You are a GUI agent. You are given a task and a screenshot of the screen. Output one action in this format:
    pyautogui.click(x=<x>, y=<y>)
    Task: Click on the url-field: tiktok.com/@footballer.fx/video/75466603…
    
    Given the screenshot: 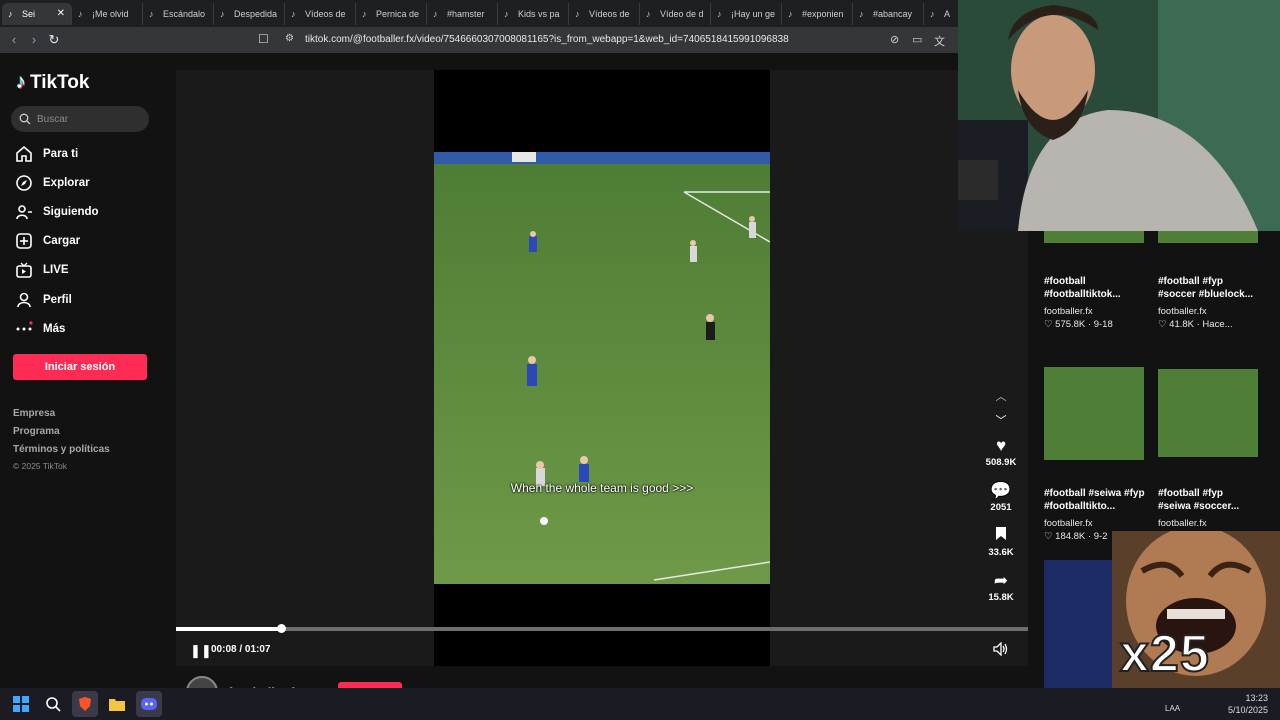 What is the action you would take?
    pyautogui.click(x=547, y=39)
    